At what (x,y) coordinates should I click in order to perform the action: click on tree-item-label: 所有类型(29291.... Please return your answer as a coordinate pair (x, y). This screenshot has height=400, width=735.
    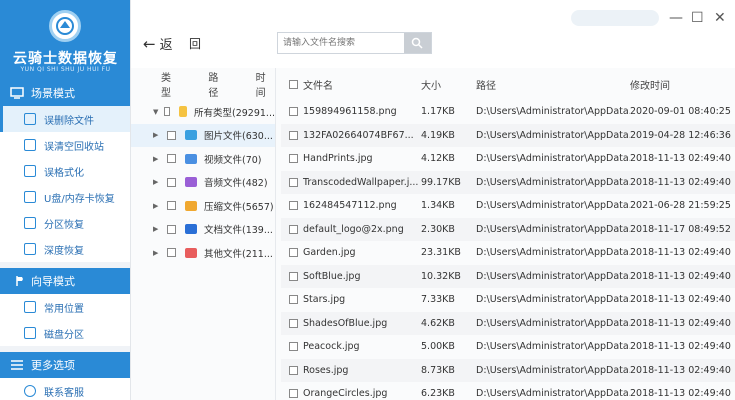
    Looking at the image, I should click on (234, 113).